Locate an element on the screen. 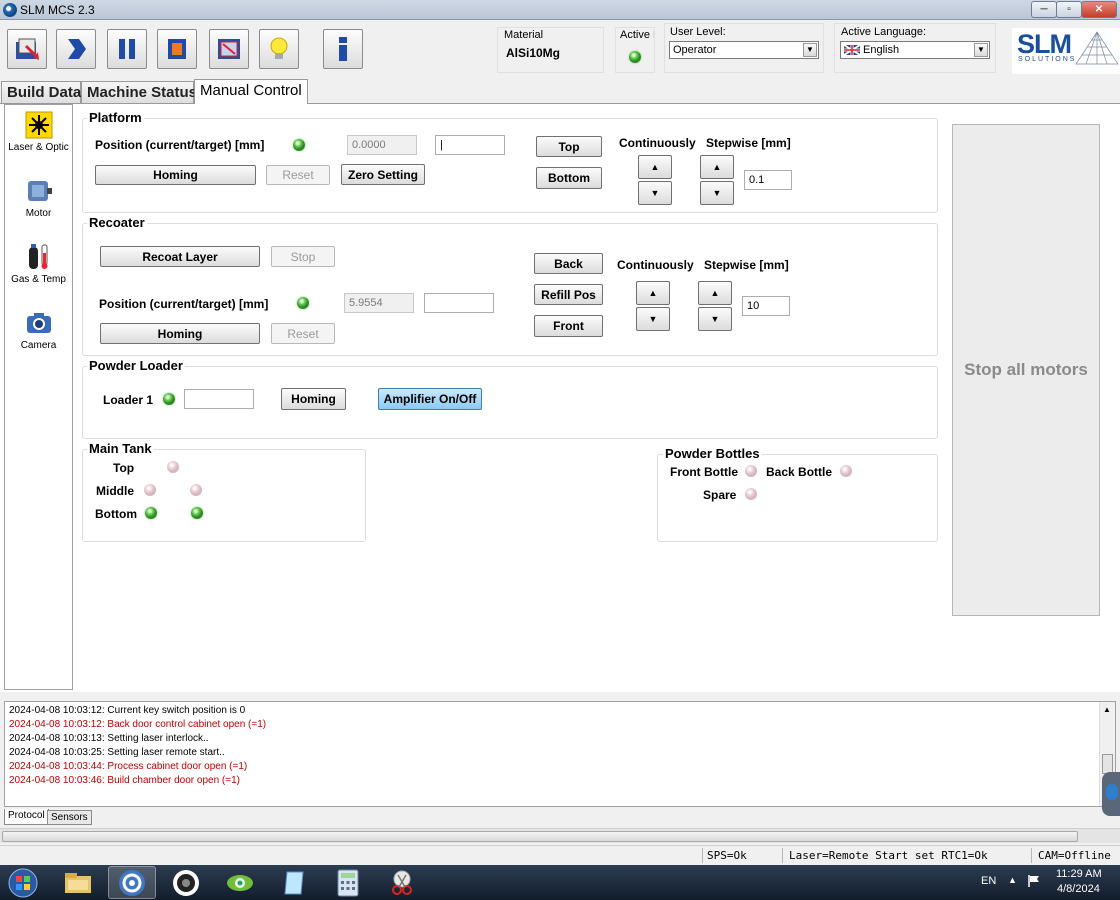 This screenshot has width=1120, height=900. chevron-down-icon: ▼ is located at coordinates (810, 50).